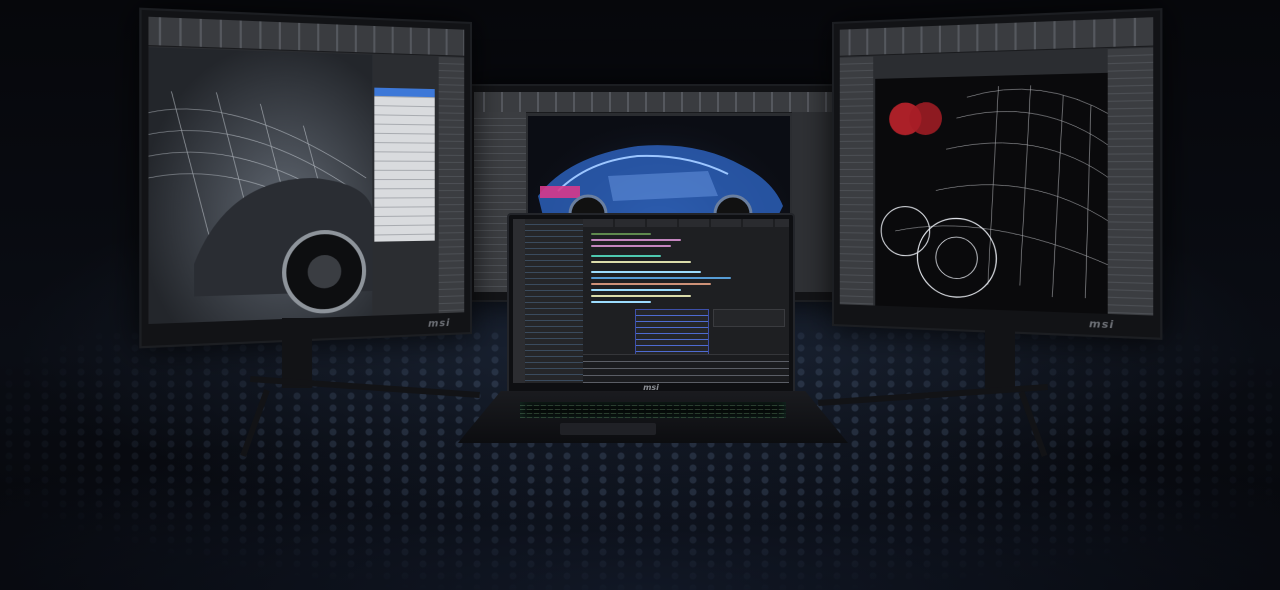 The height and width of the screenshot is (590, 1280). I want to click on laptop-code-editor, so click(651, 301).